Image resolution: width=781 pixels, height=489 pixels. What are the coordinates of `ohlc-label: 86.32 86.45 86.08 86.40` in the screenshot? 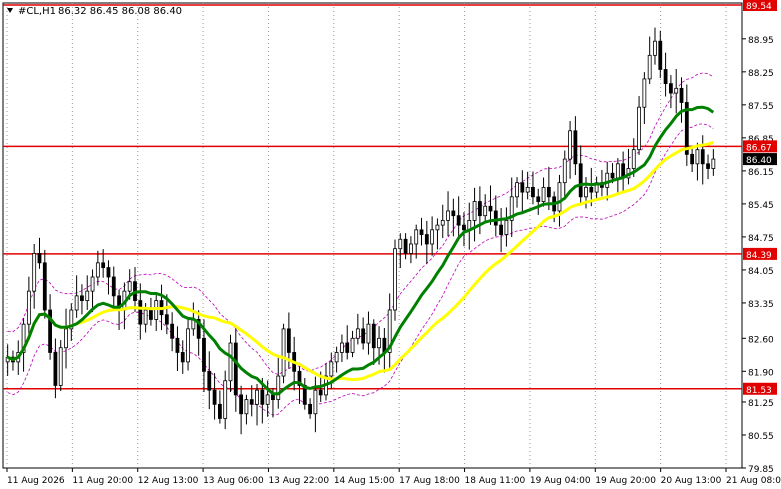 It's located at (120, 11).